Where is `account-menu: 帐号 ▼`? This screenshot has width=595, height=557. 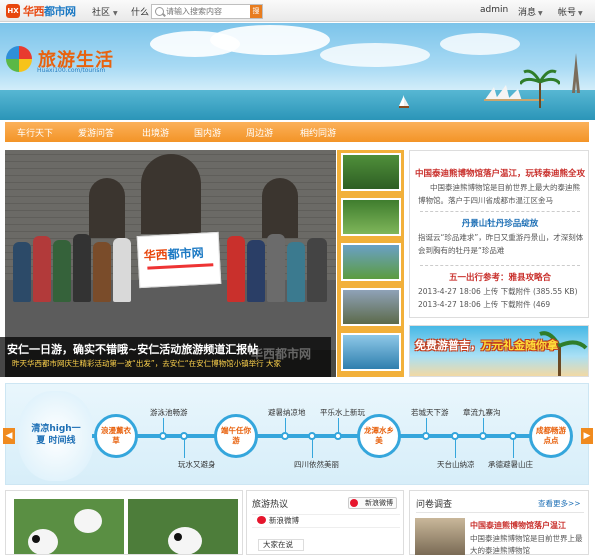 account-menu: 帐号 ▼ is located at coordinates (570, 11).